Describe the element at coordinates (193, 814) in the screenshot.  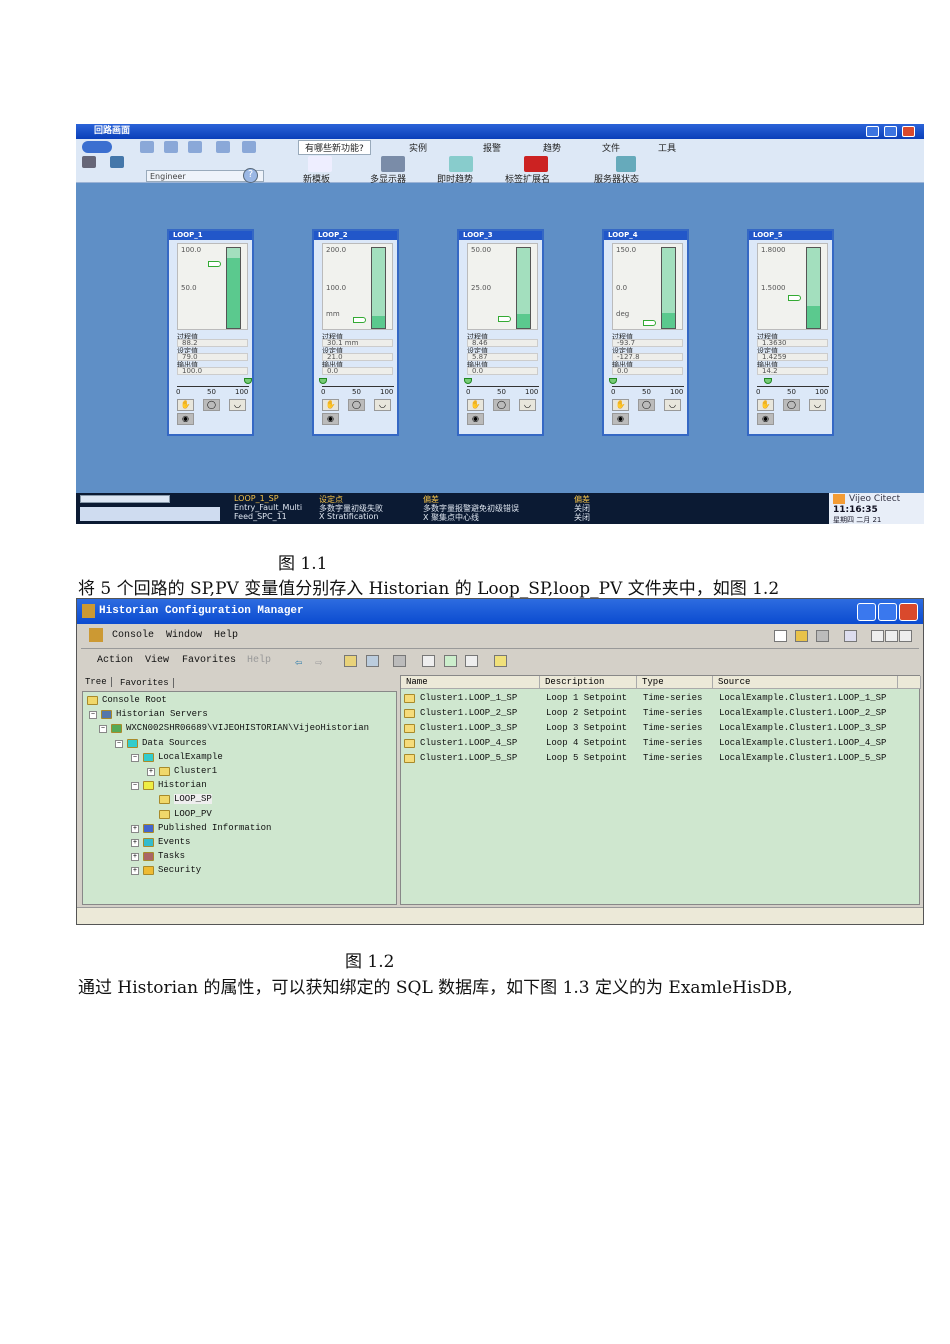
I see `tree-node: LOOP_PV` at that location.